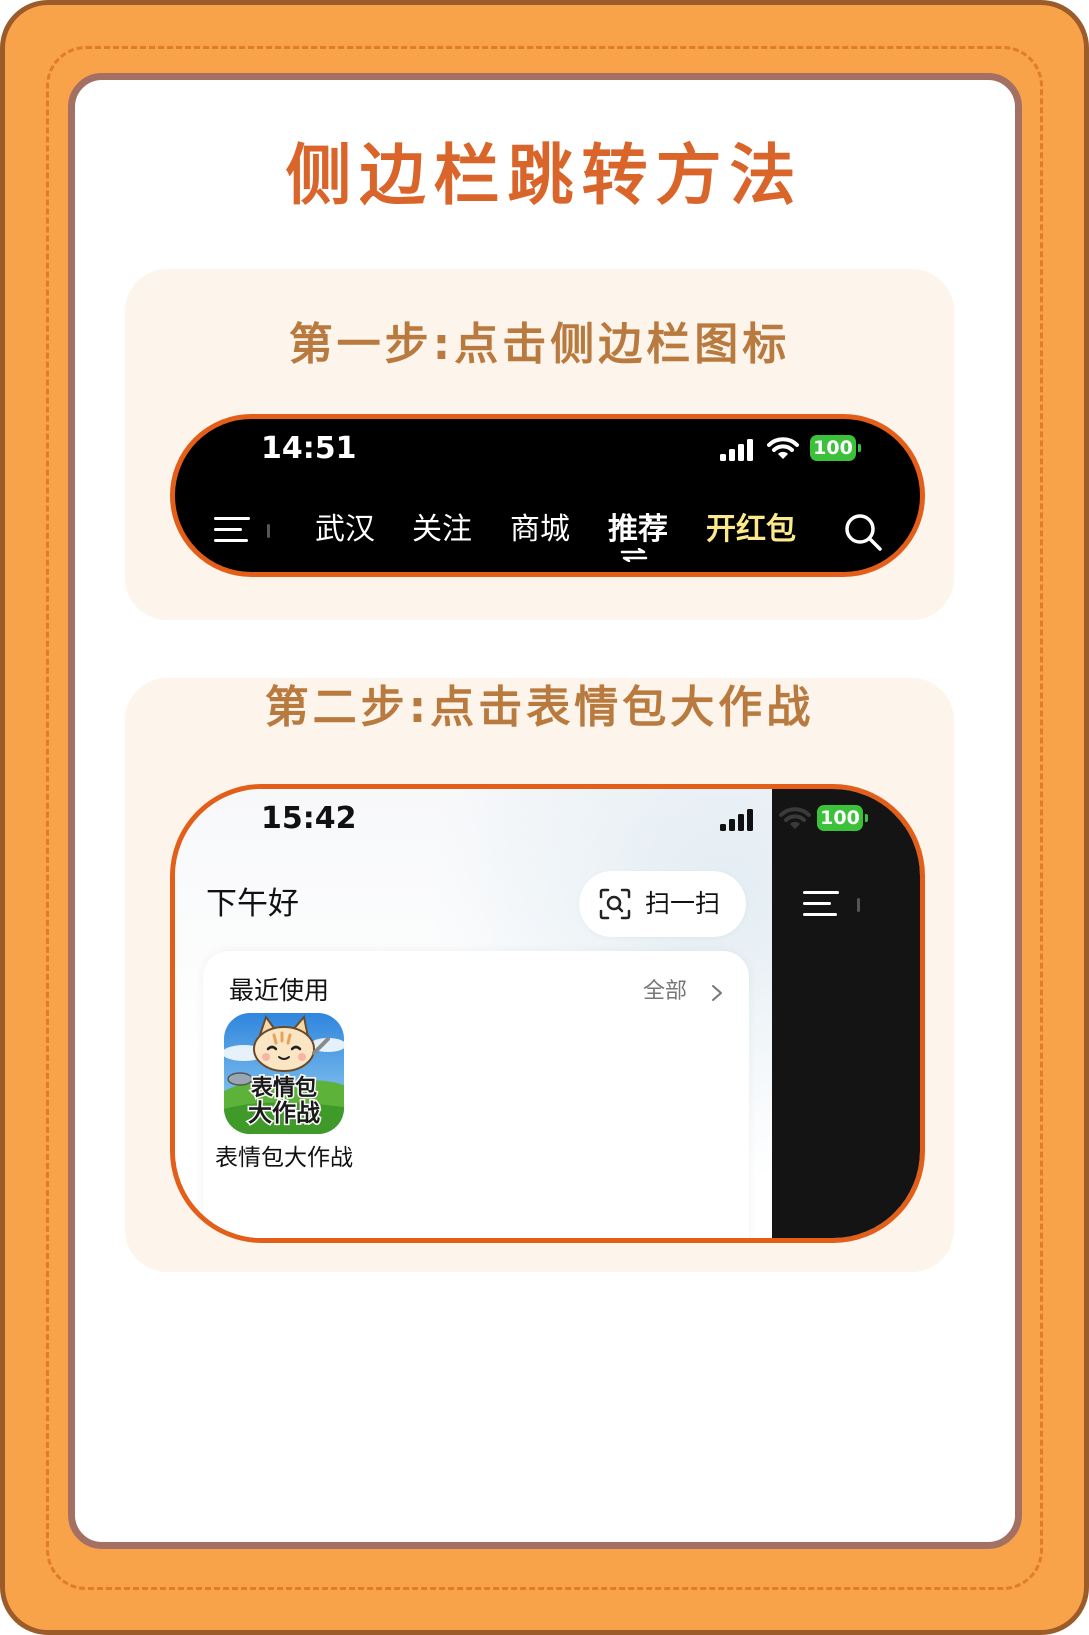  Describe the element at coordinates (665, 991) in the screenshot. I see `see-all-label: 全部` at that location.